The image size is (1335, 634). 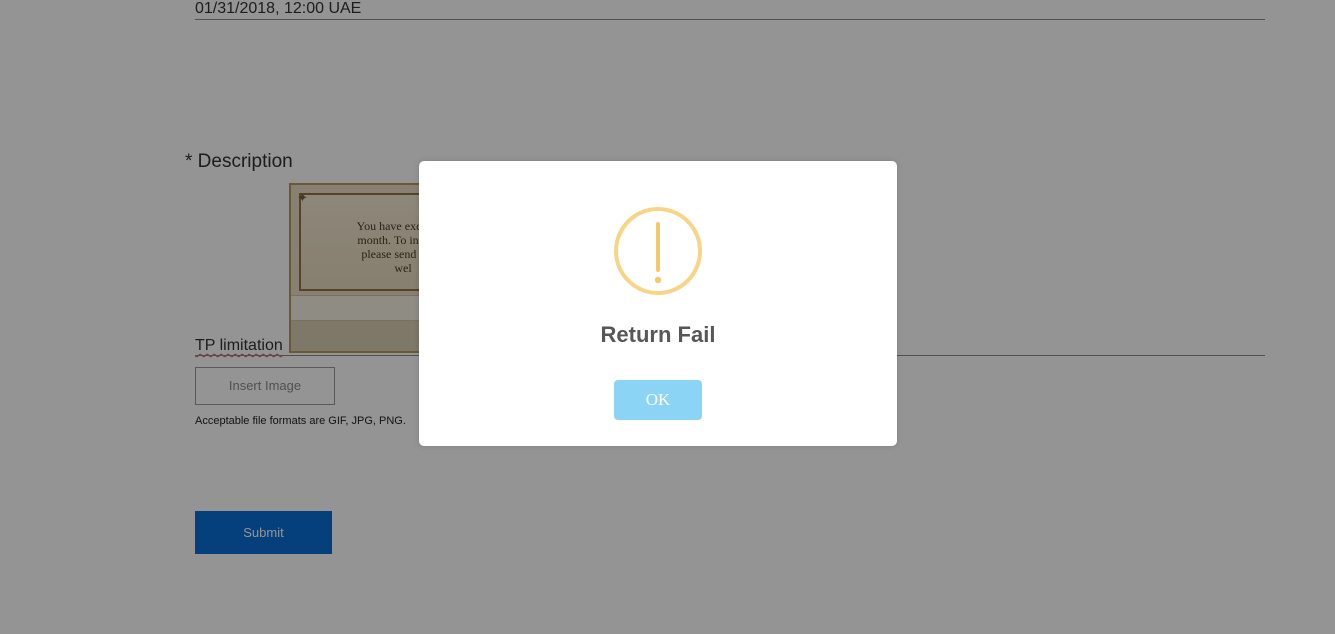 What do you see at coordinates (658, 334) in the screenshot?
I see `dialog-title: Return Fail` at bounding box center [658, 334].